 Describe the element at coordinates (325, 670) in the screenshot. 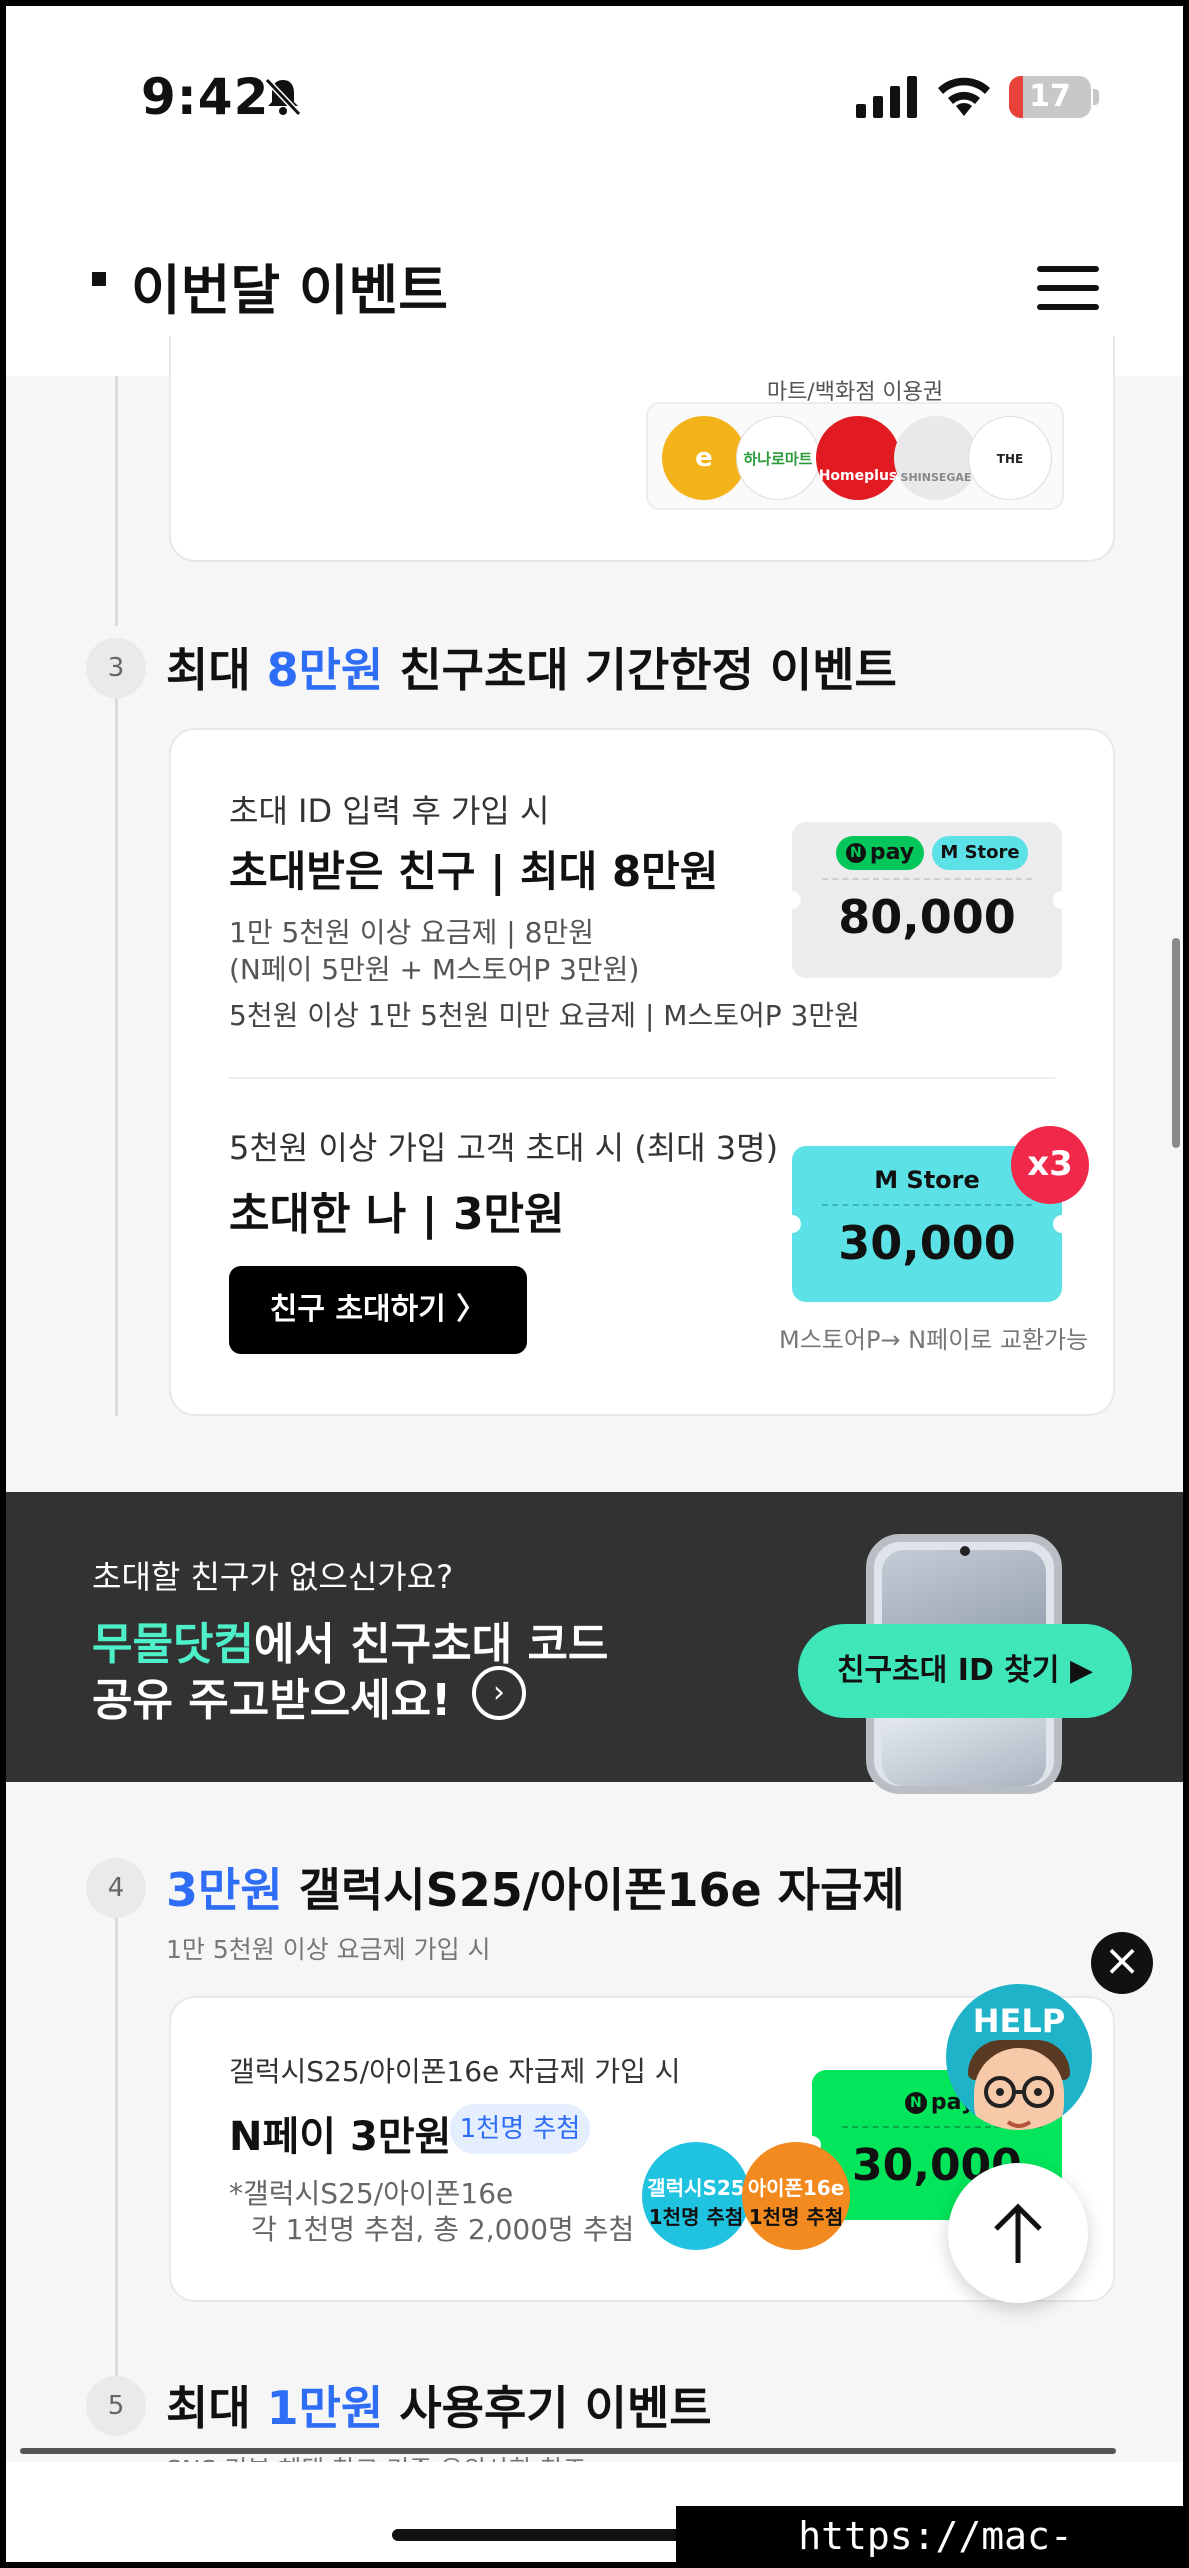

I see `step3-heading-amount: 8만원` at that location.